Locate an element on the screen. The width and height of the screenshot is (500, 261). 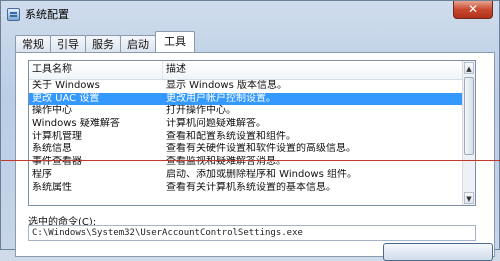
tools-list-scrollbar: ▲ ▼ is located at coordinates (468, 133).